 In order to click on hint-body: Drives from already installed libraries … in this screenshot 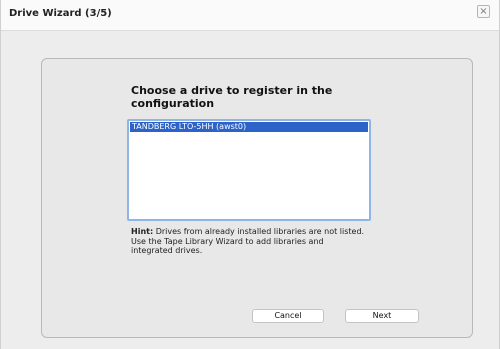, I will do `click(248, 241)`.